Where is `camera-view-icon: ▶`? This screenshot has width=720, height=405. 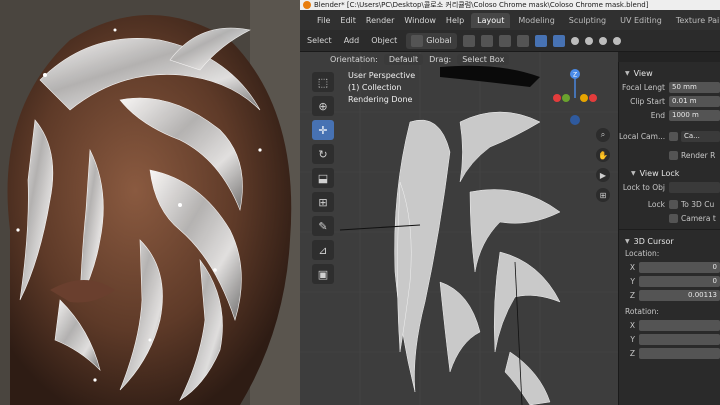
camera-view-icon: ▶ is located at coordinates (603, 175).